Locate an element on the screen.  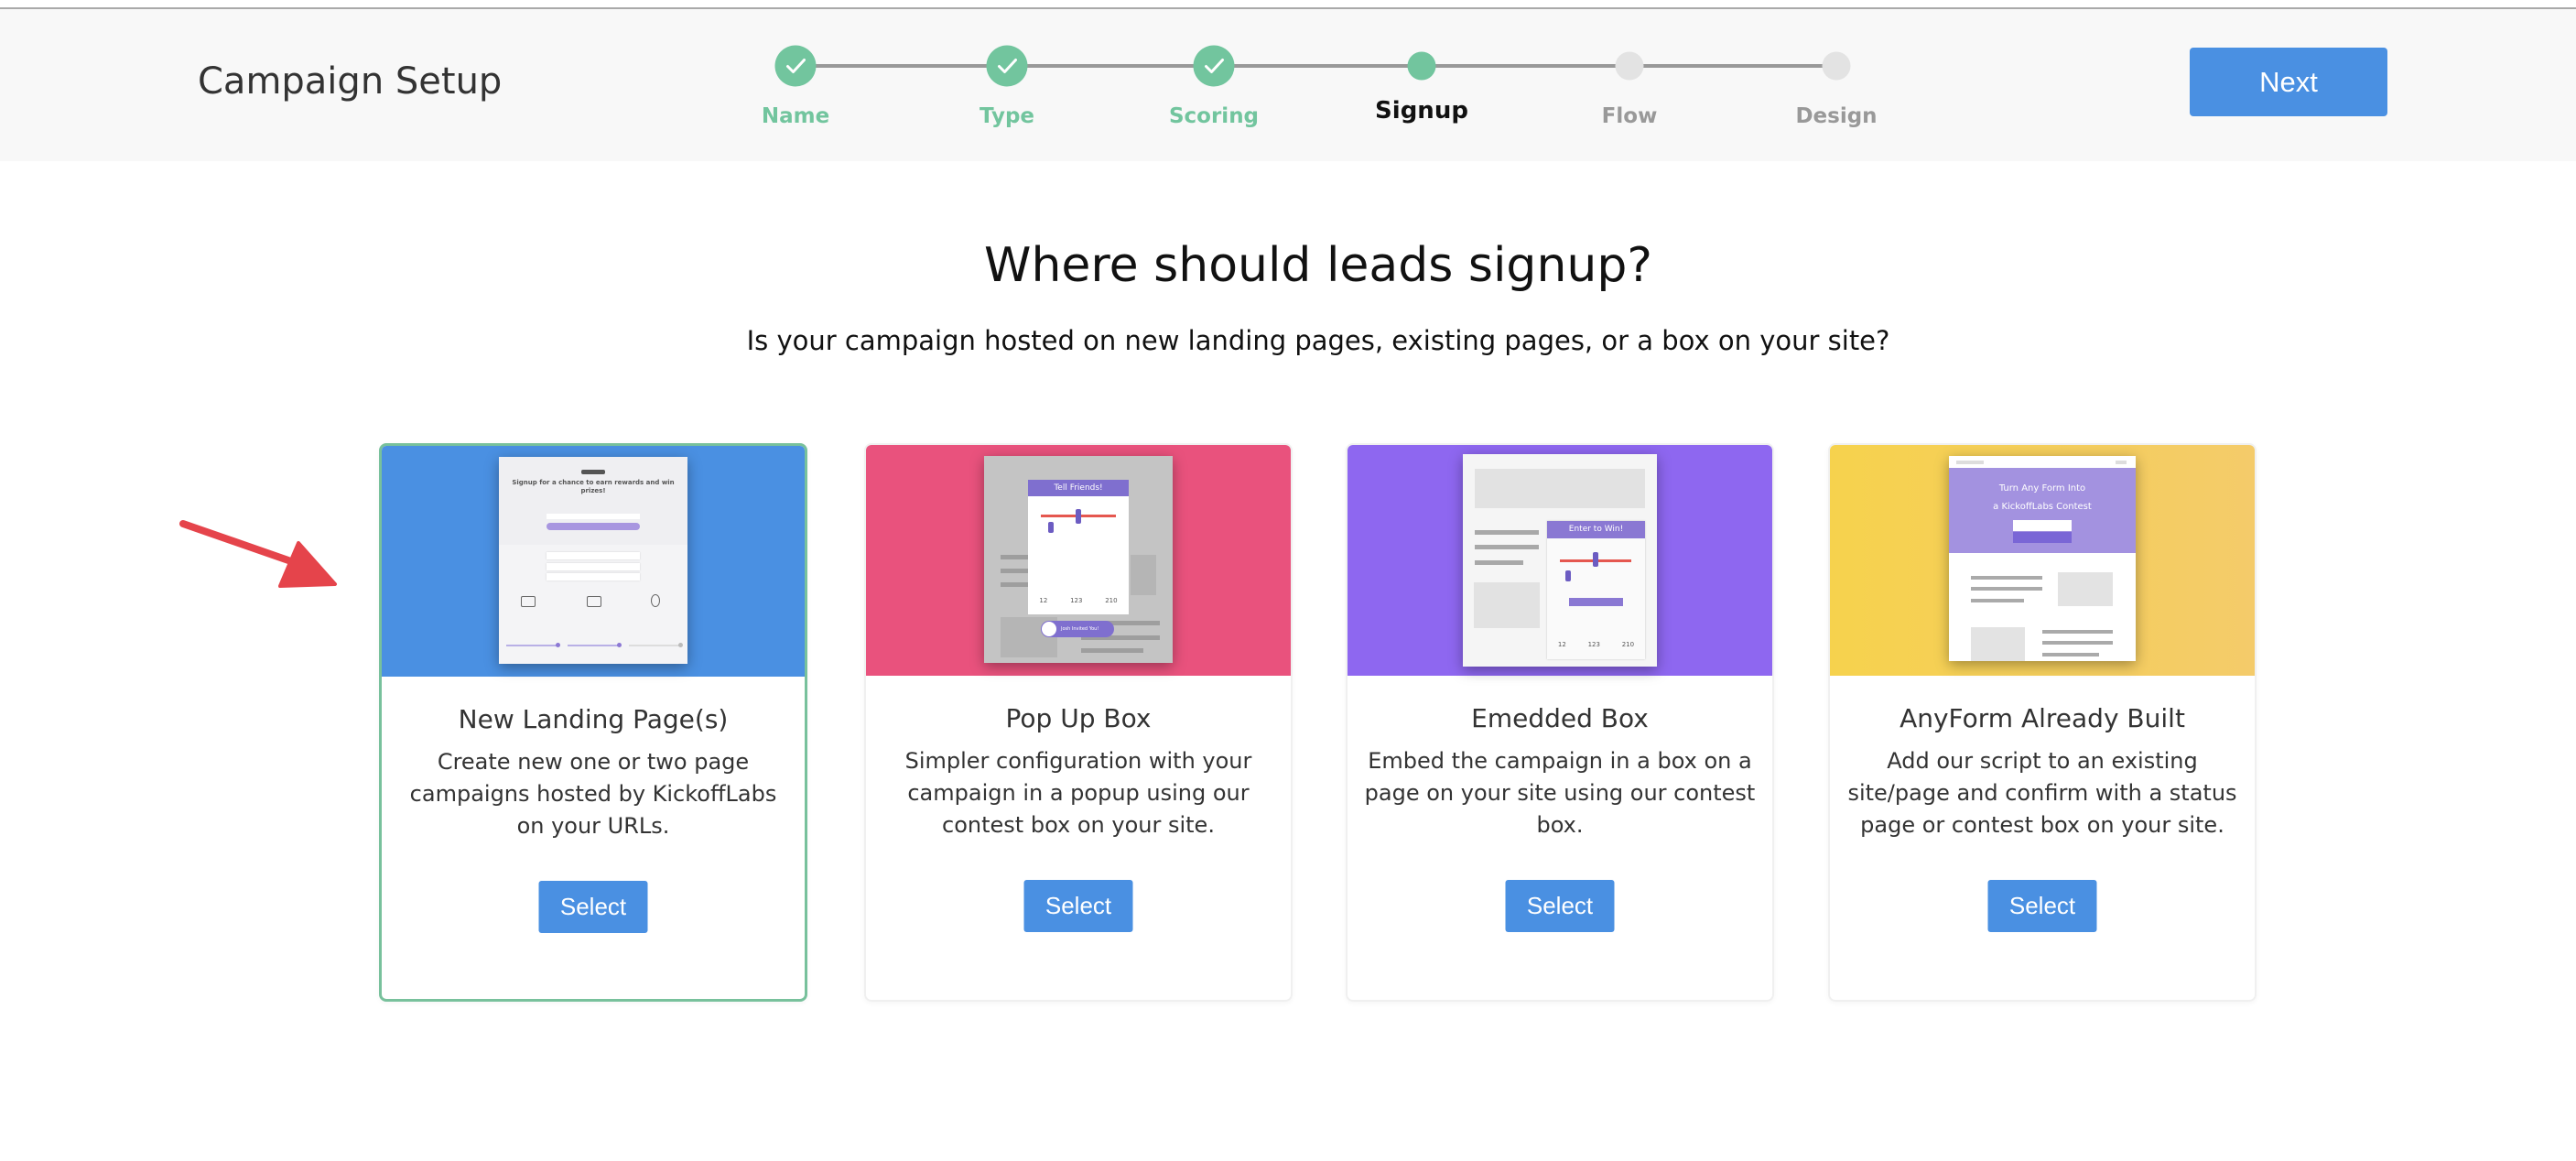
preview-signup-button is located at coordinates (2043, 537).